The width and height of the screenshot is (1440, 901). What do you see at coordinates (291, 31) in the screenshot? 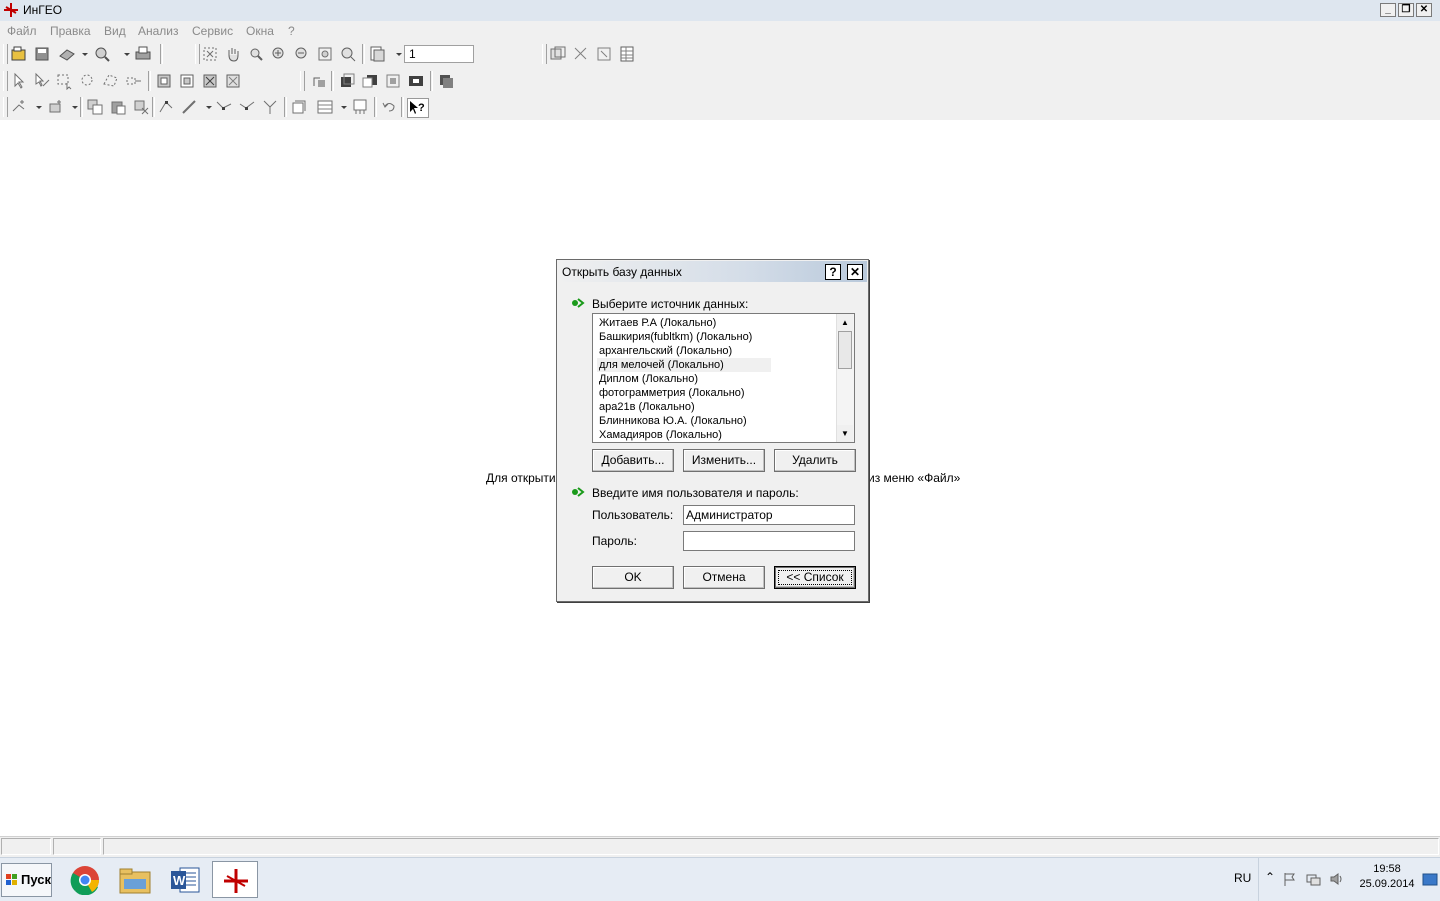
I see `menu-help: ?` at bounding box center [291, 31].